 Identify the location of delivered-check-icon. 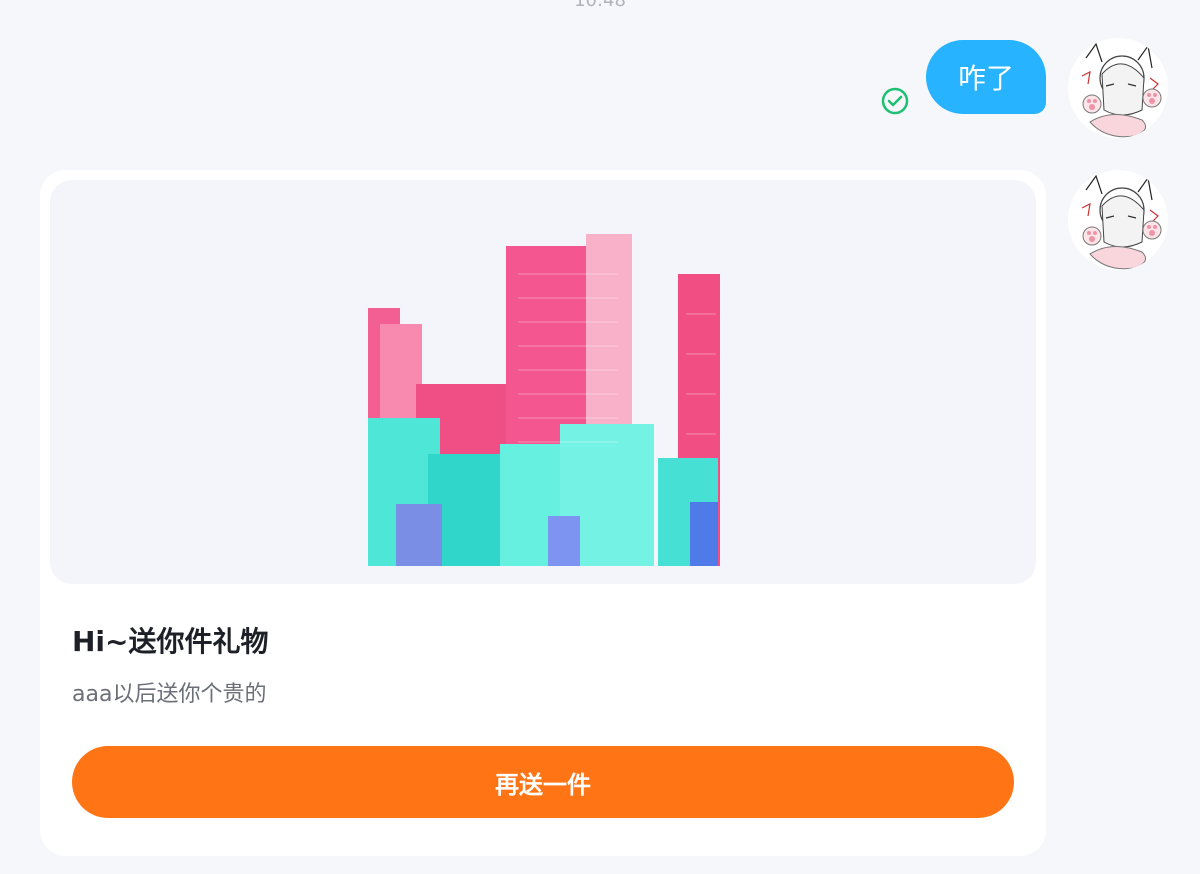
(895, 101).